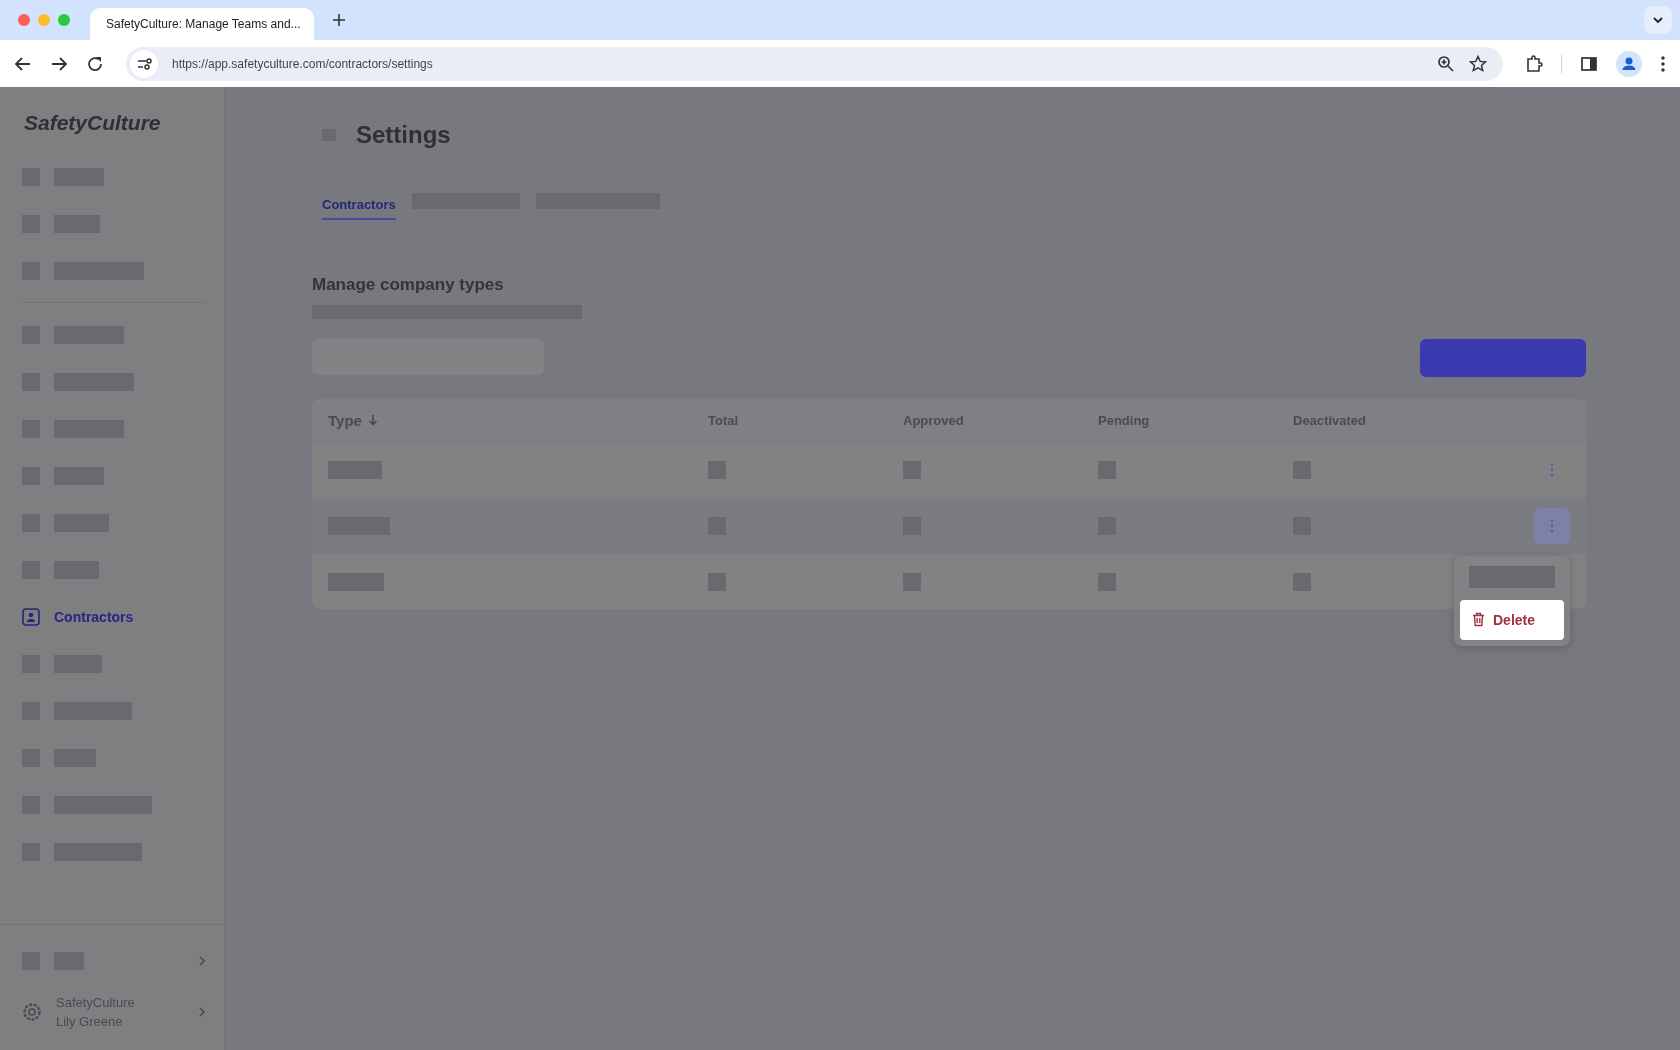 The height and width of the screenshot is (1050, 1680). What do you see at coordinates (1589, 63) in the screenshot?
I see `side-panel-icon` at bounding box center [1589, 63].